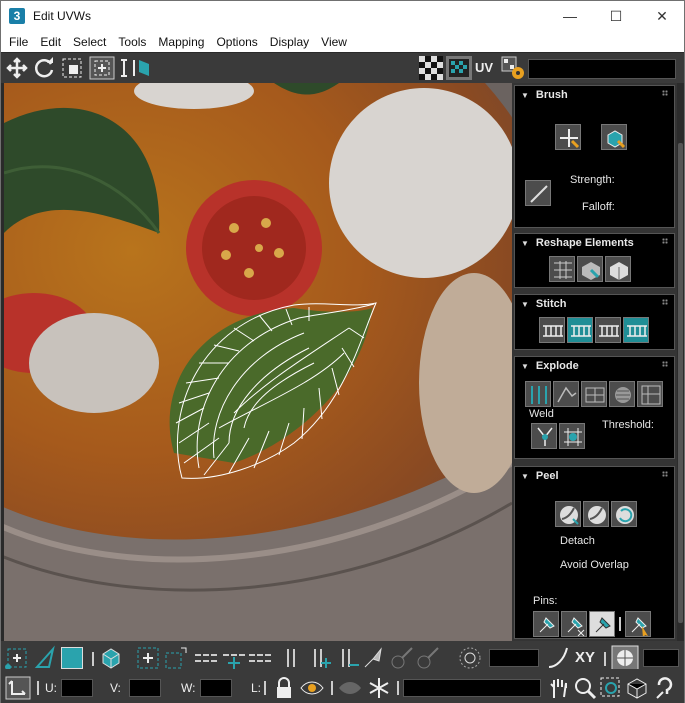 The height and width of the screenshot is (703, 685). Describe the element at coordinates (188, 688) in the screenshot. I see `w-label: W:` at that location.